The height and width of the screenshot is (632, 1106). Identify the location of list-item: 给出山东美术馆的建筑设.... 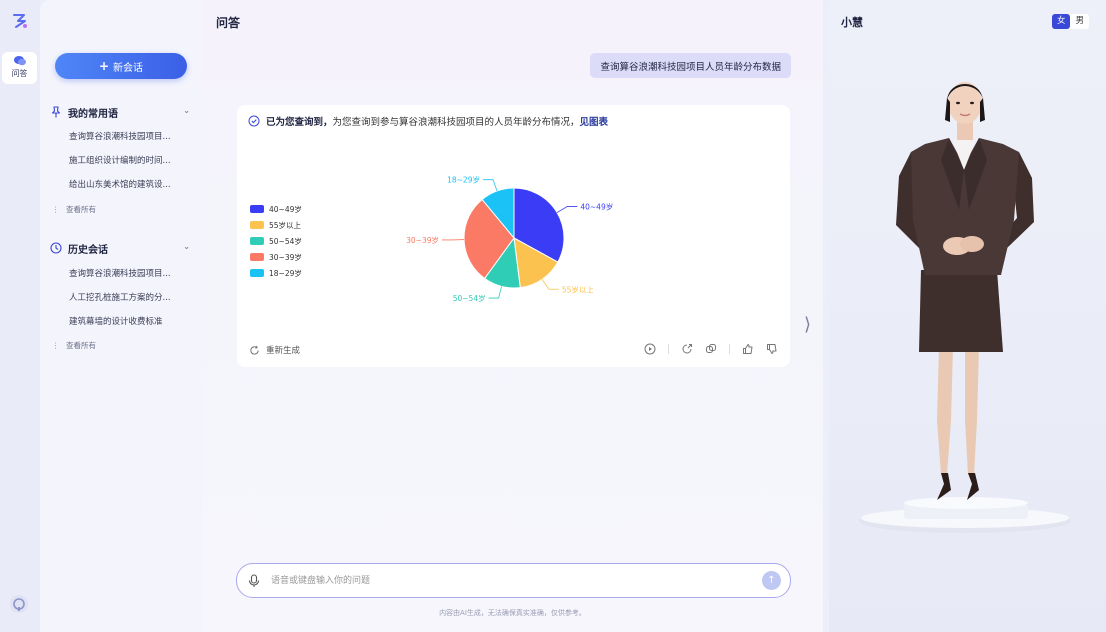
(128, 184).